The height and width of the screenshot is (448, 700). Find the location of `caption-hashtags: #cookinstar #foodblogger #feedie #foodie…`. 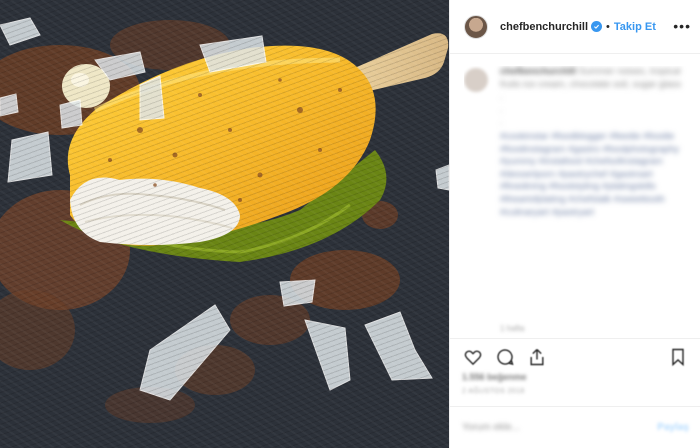

caption-hashtags: #cookinstar #foodblogger #feedie #foodie… is located at coordinates (595, 175).